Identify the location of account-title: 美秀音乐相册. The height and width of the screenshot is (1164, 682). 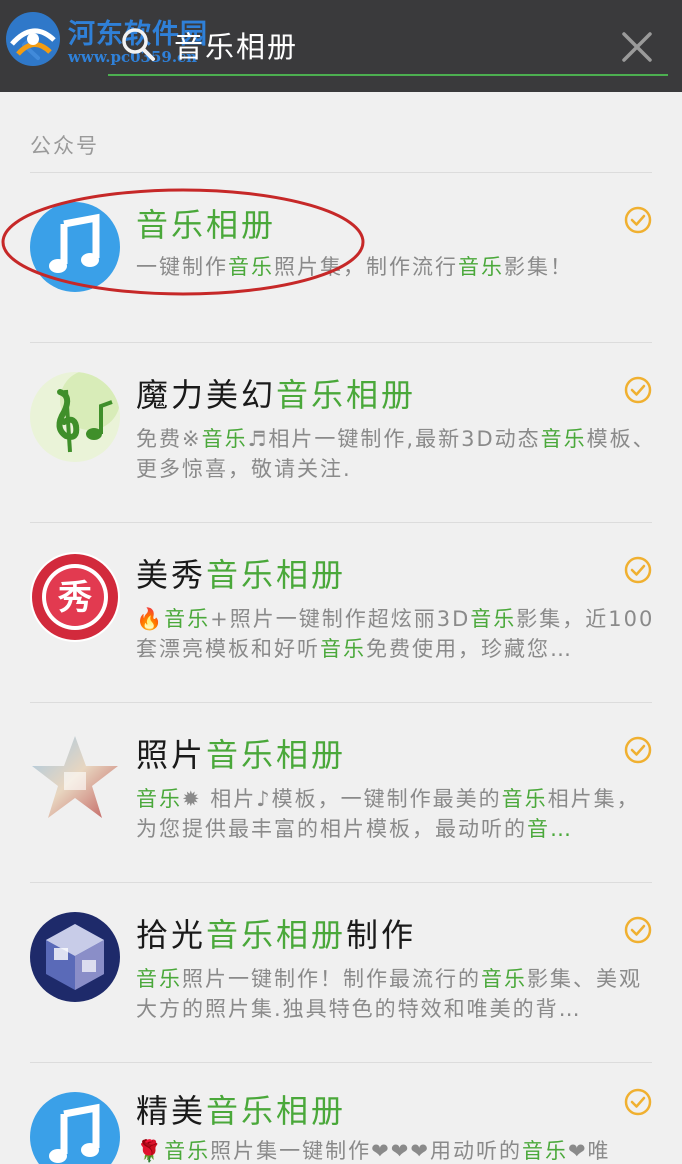
(241, 575).